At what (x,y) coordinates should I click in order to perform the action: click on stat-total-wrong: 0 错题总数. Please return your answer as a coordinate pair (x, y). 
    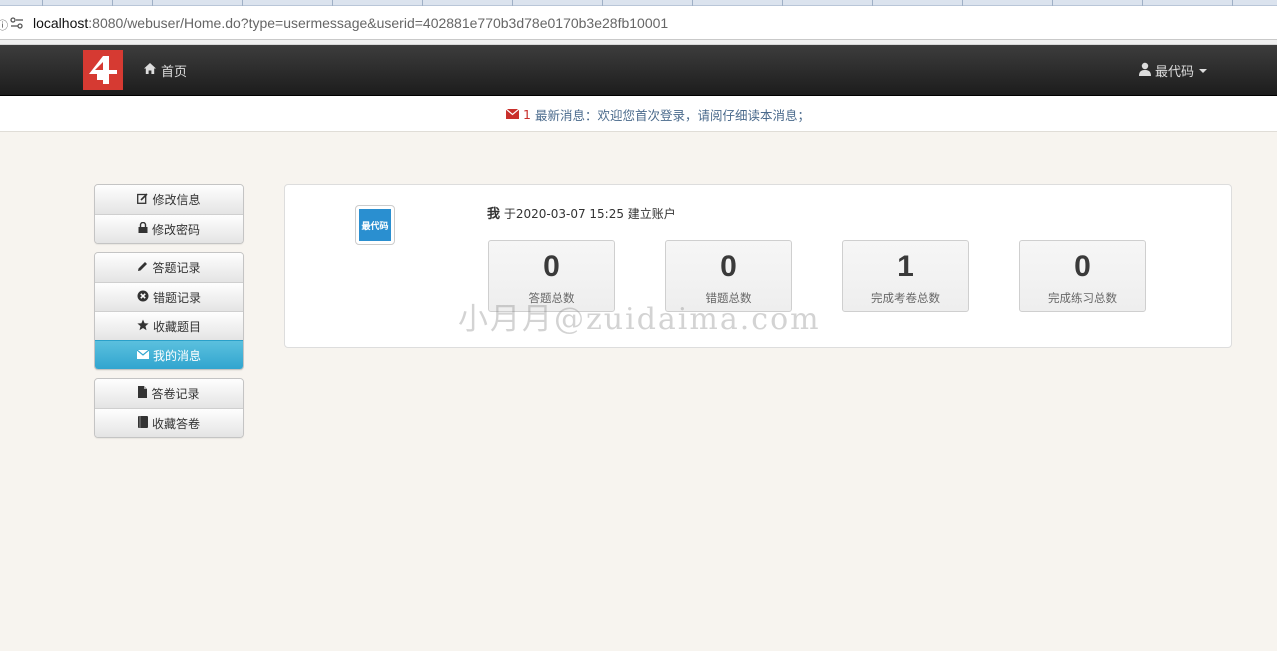
    Looking at the image, I should click on (728, 276).